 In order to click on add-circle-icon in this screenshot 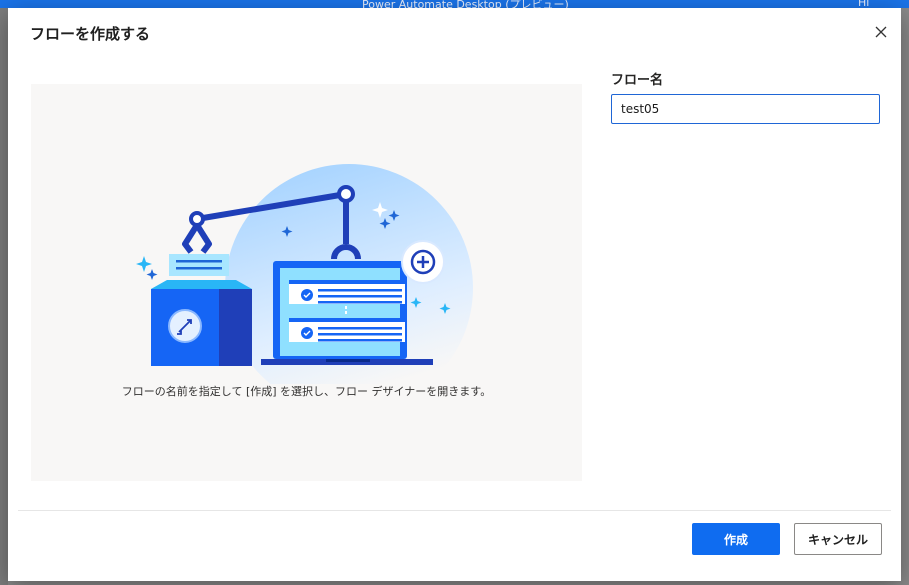, I will do `click(423, 262)`.